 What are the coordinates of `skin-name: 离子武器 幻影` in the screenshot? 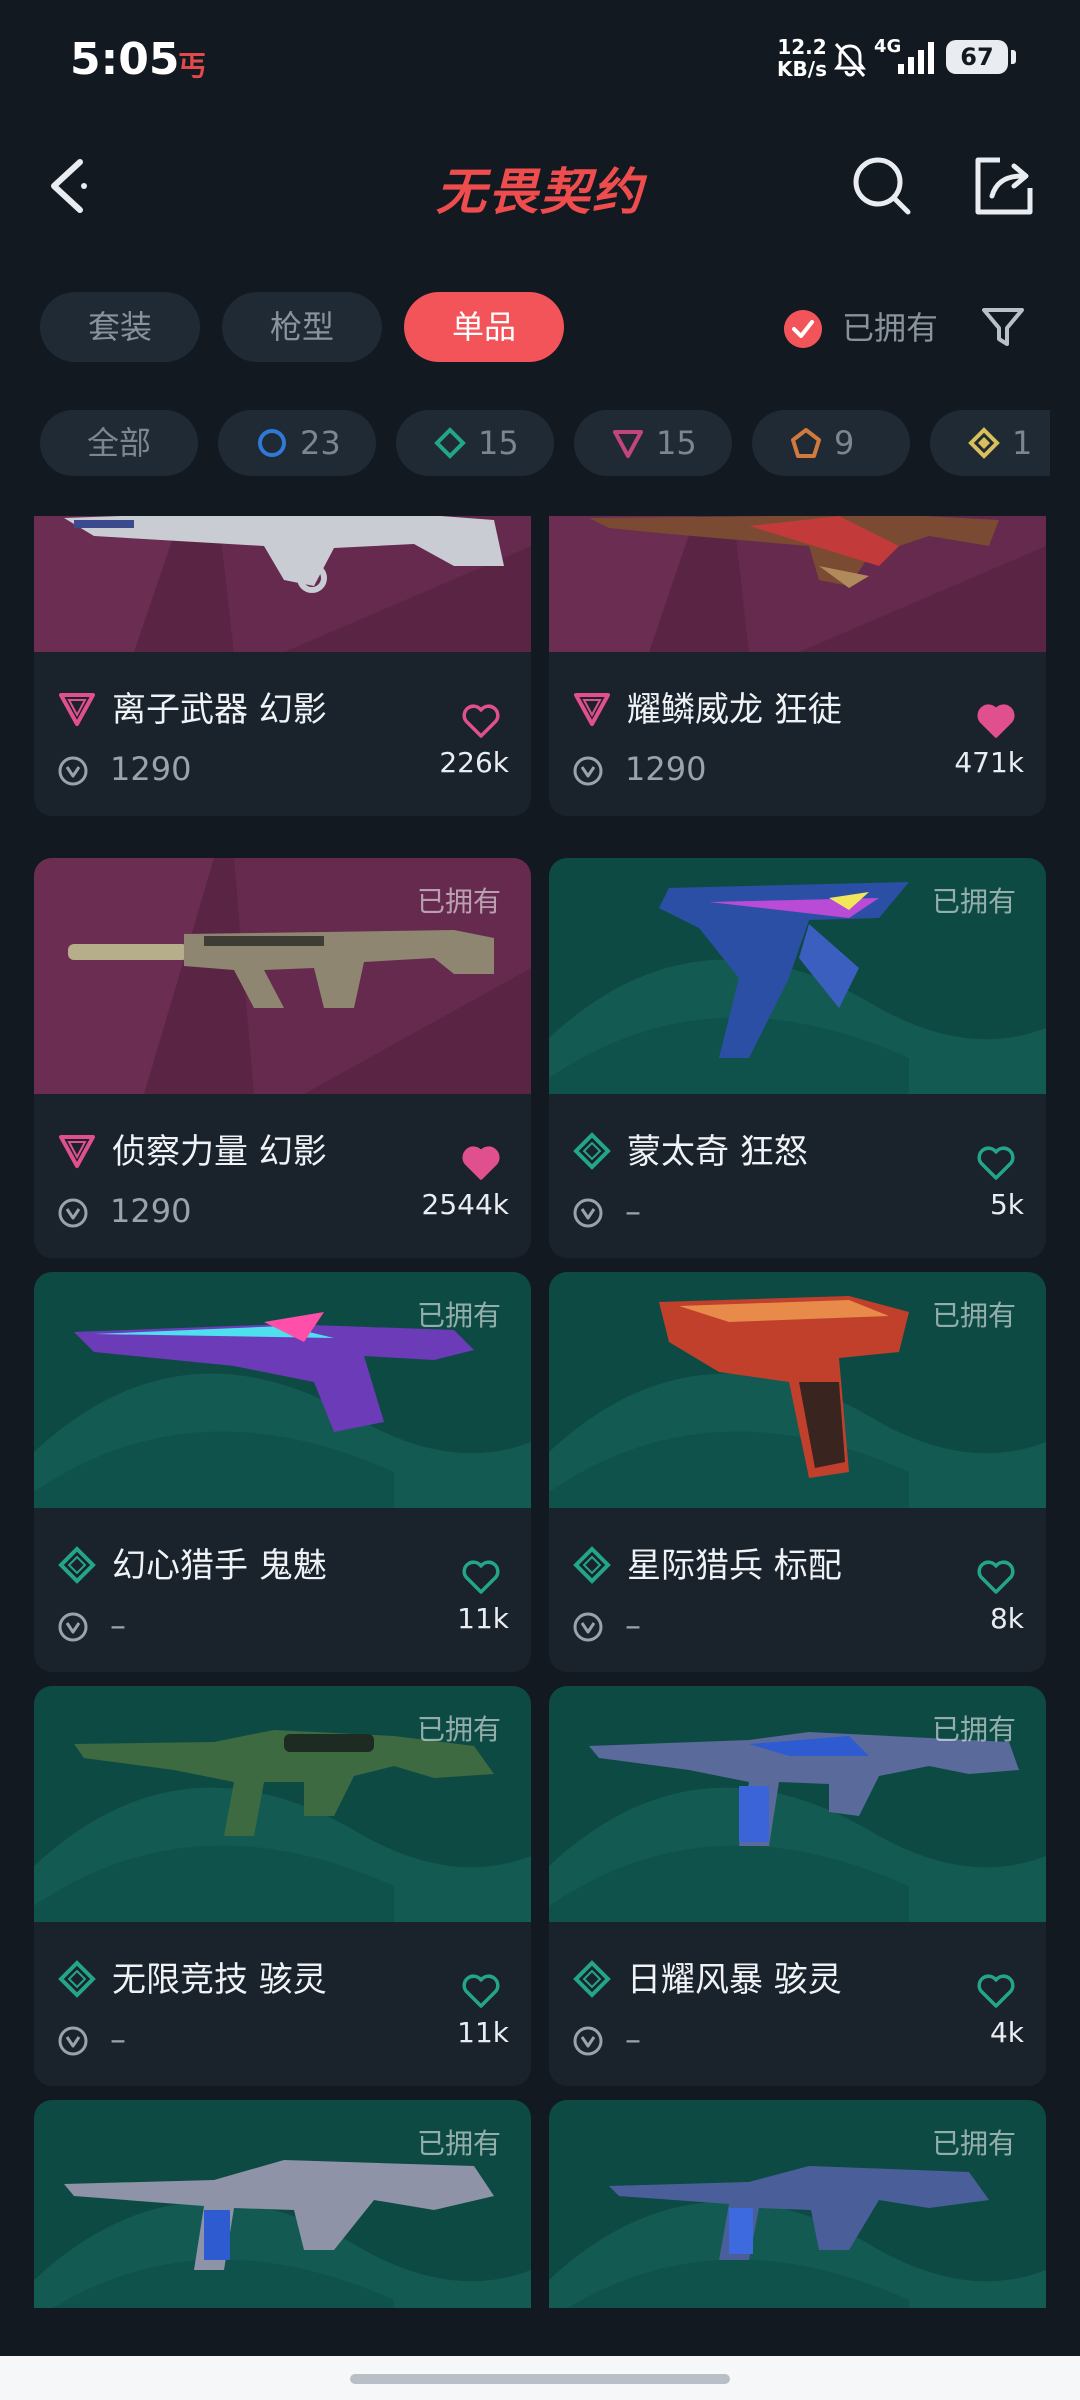 It's located at (219, 710).